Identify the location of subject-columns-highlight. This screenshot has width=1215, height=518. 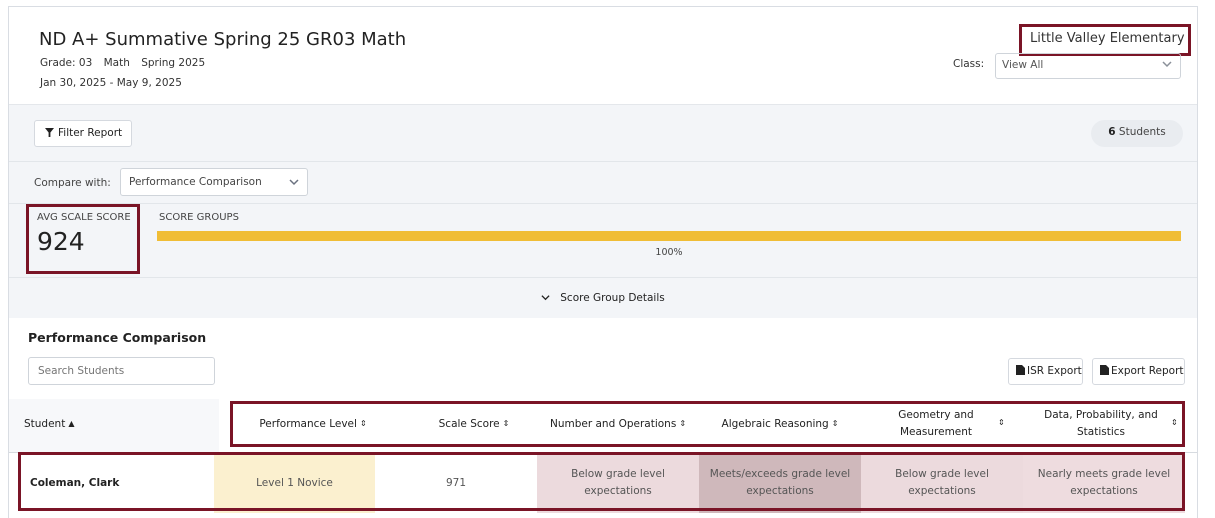
(707, 424).